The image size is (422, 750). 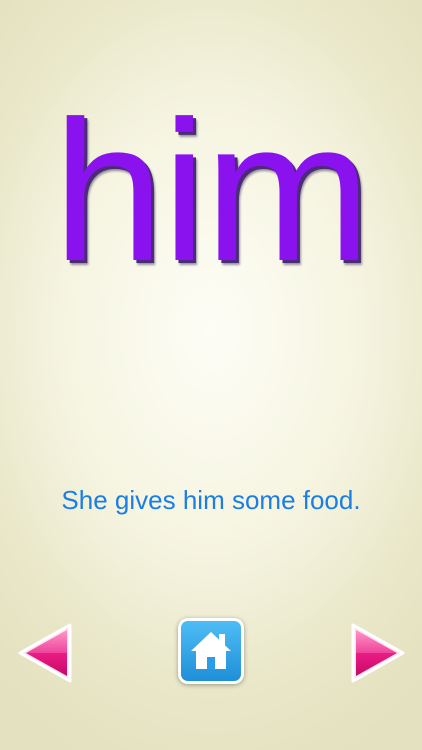 I want to click on left-arrow-icon, so click(x=45, y=653).